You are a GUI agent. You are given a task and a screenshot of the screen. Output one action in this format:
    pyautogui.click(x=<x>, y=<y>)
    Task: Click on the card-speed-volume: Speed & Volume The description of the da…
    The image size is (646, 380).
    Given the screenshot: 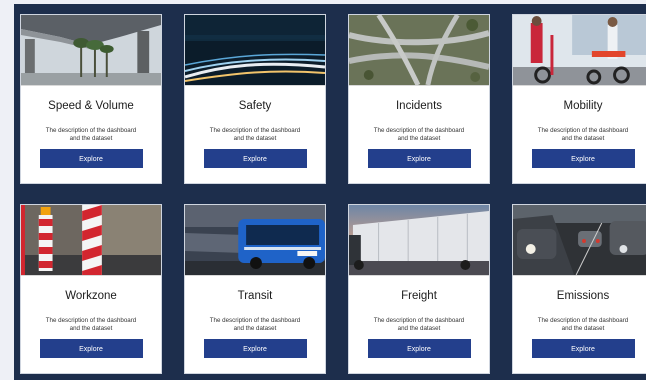 What is the action you would take?
    pyautogui.click(x=91, y=99)
    